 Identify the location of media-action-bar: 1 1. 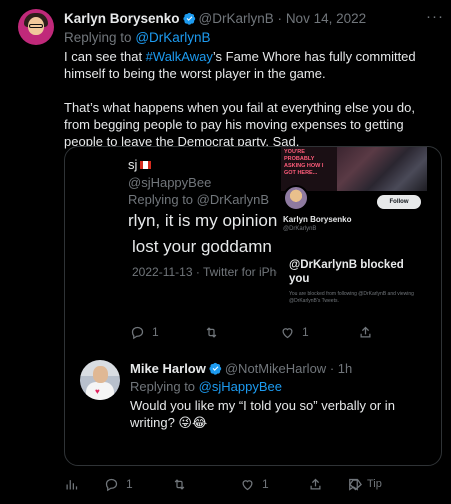
(253, 332).